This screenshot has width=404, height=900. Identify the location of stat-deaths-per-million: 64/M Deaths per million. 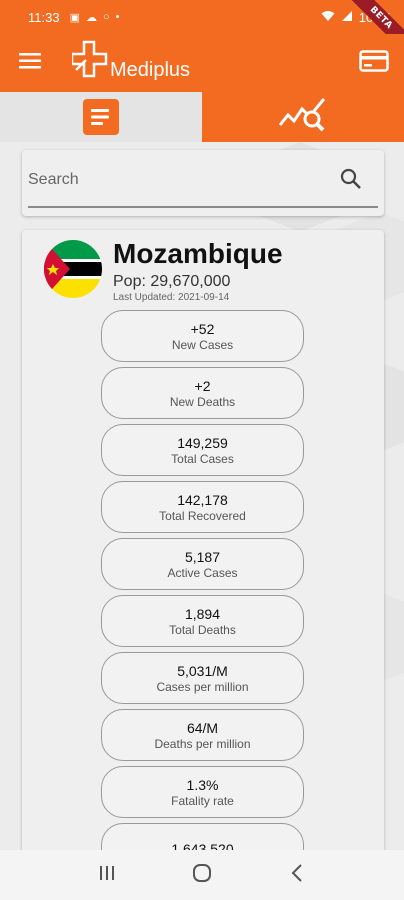
(202, 735).